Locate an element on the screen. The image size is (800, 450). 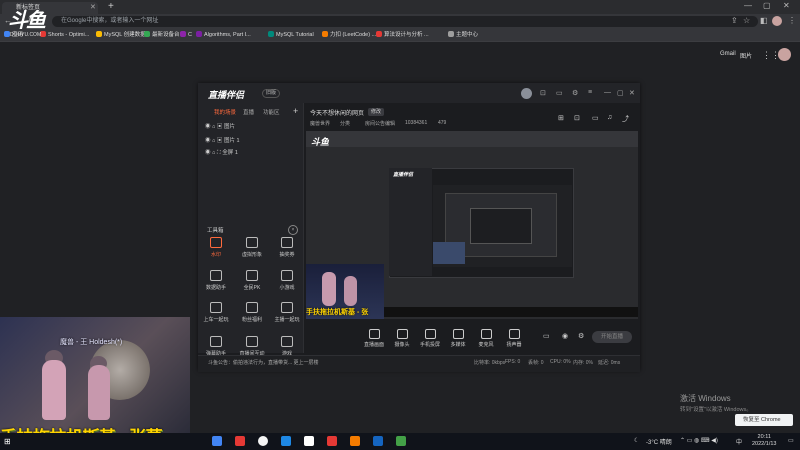
bookmark-favicon-icon is located at coordinates (271, 34).